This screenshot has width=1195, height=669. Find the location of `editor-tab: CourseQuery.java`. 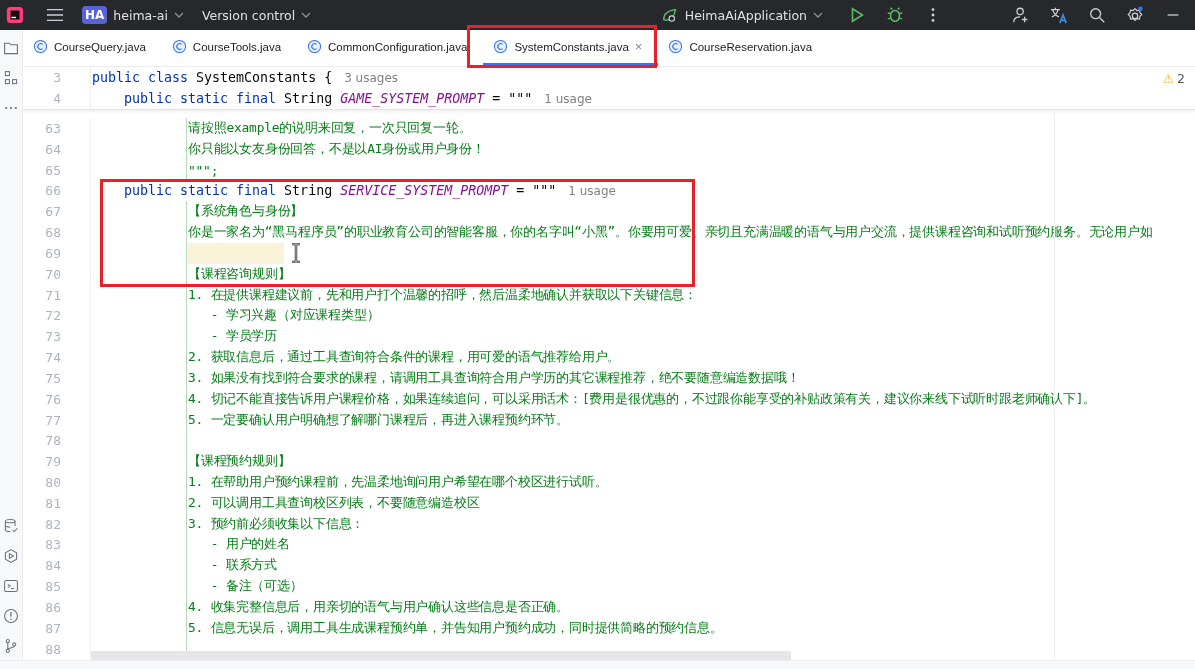

editor-tab: CourseQuery.java is located at coordinates (92, 48).